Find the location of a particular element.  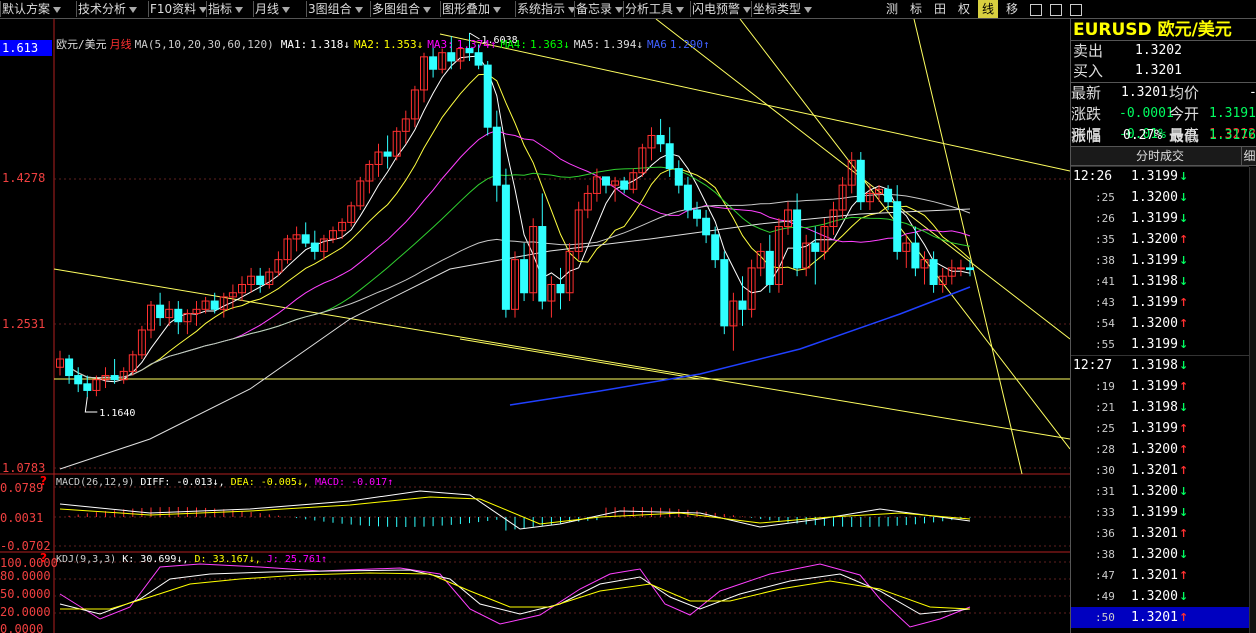

kdj-axis-100: 100.0000 is located at coordinates (29, 563).